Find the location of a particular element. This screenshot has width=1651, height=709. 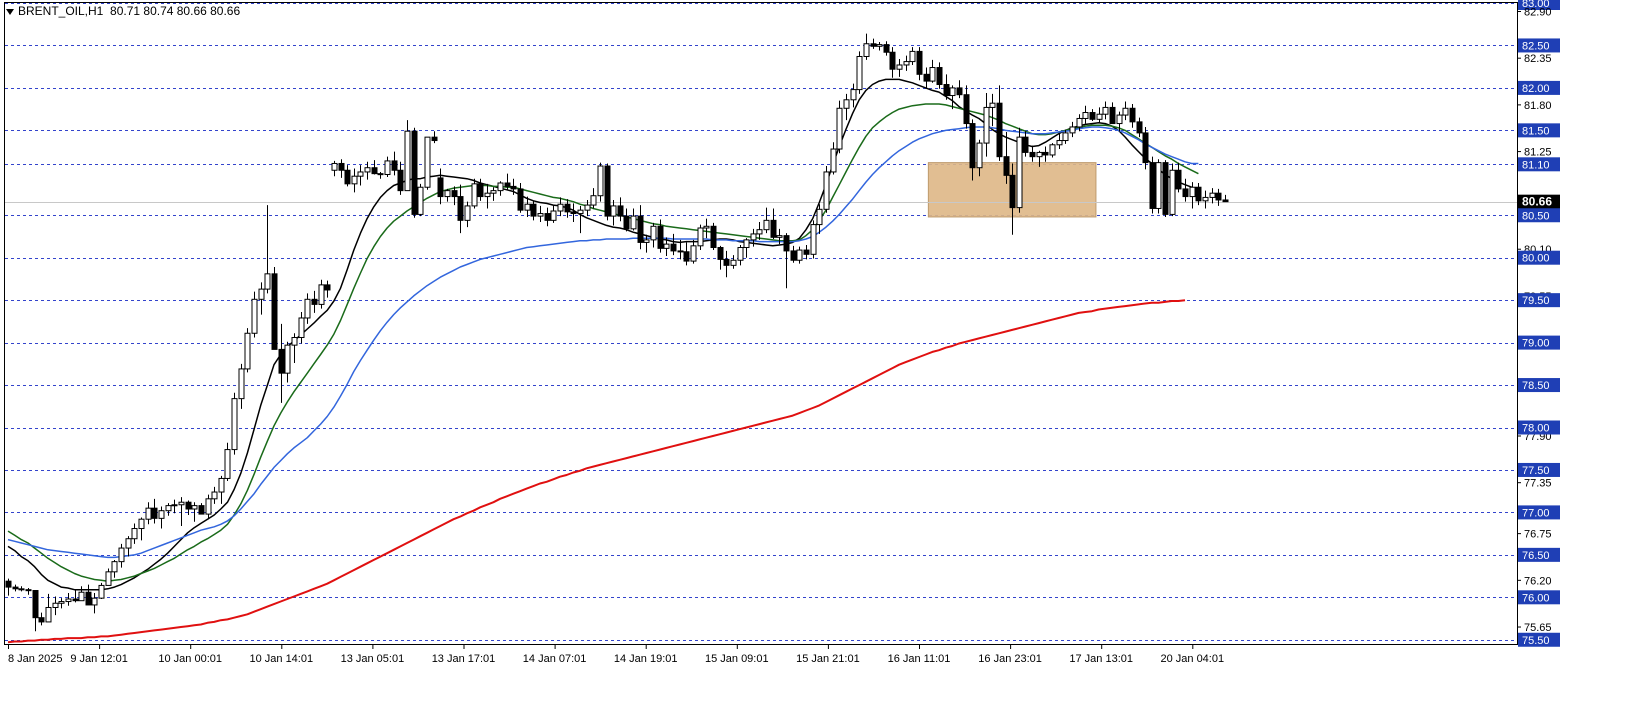

y-tick-label-76.20: 76.20 is located at coordinates (1538, 581).